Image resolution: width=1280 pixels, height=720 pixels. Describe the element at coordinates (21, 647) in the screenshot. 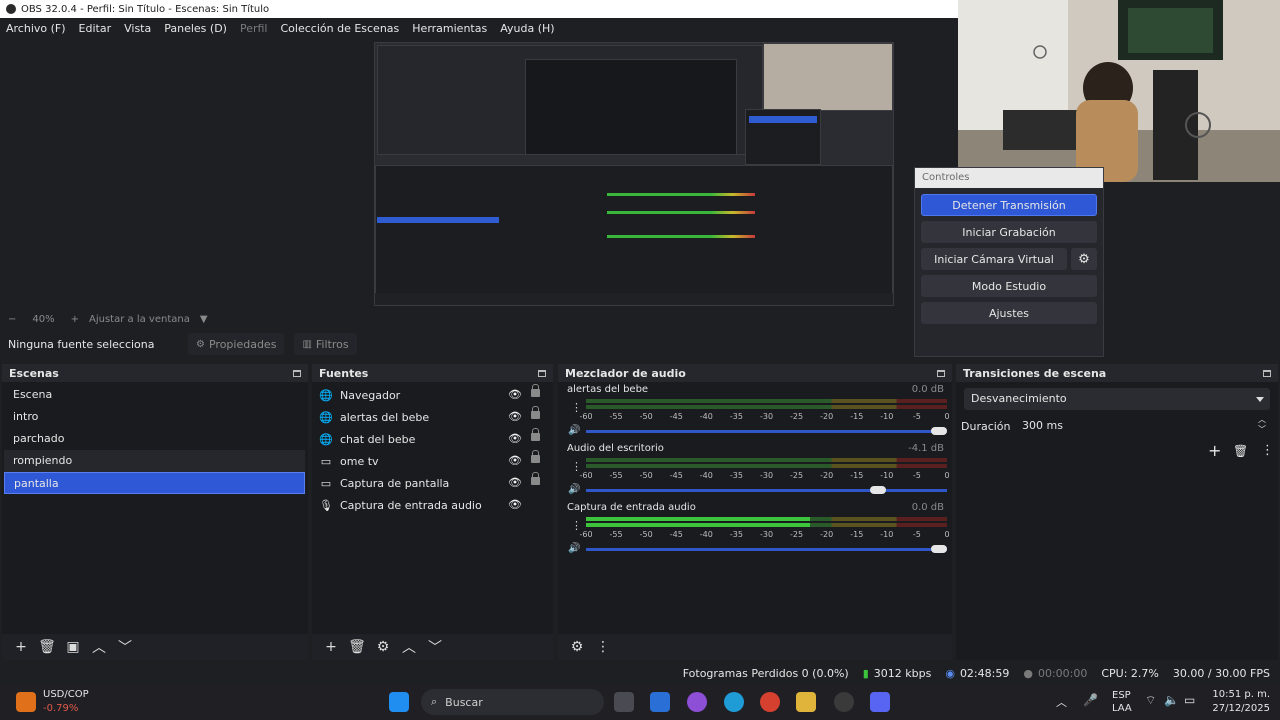

I see `add-scene-icon: +` at that location.